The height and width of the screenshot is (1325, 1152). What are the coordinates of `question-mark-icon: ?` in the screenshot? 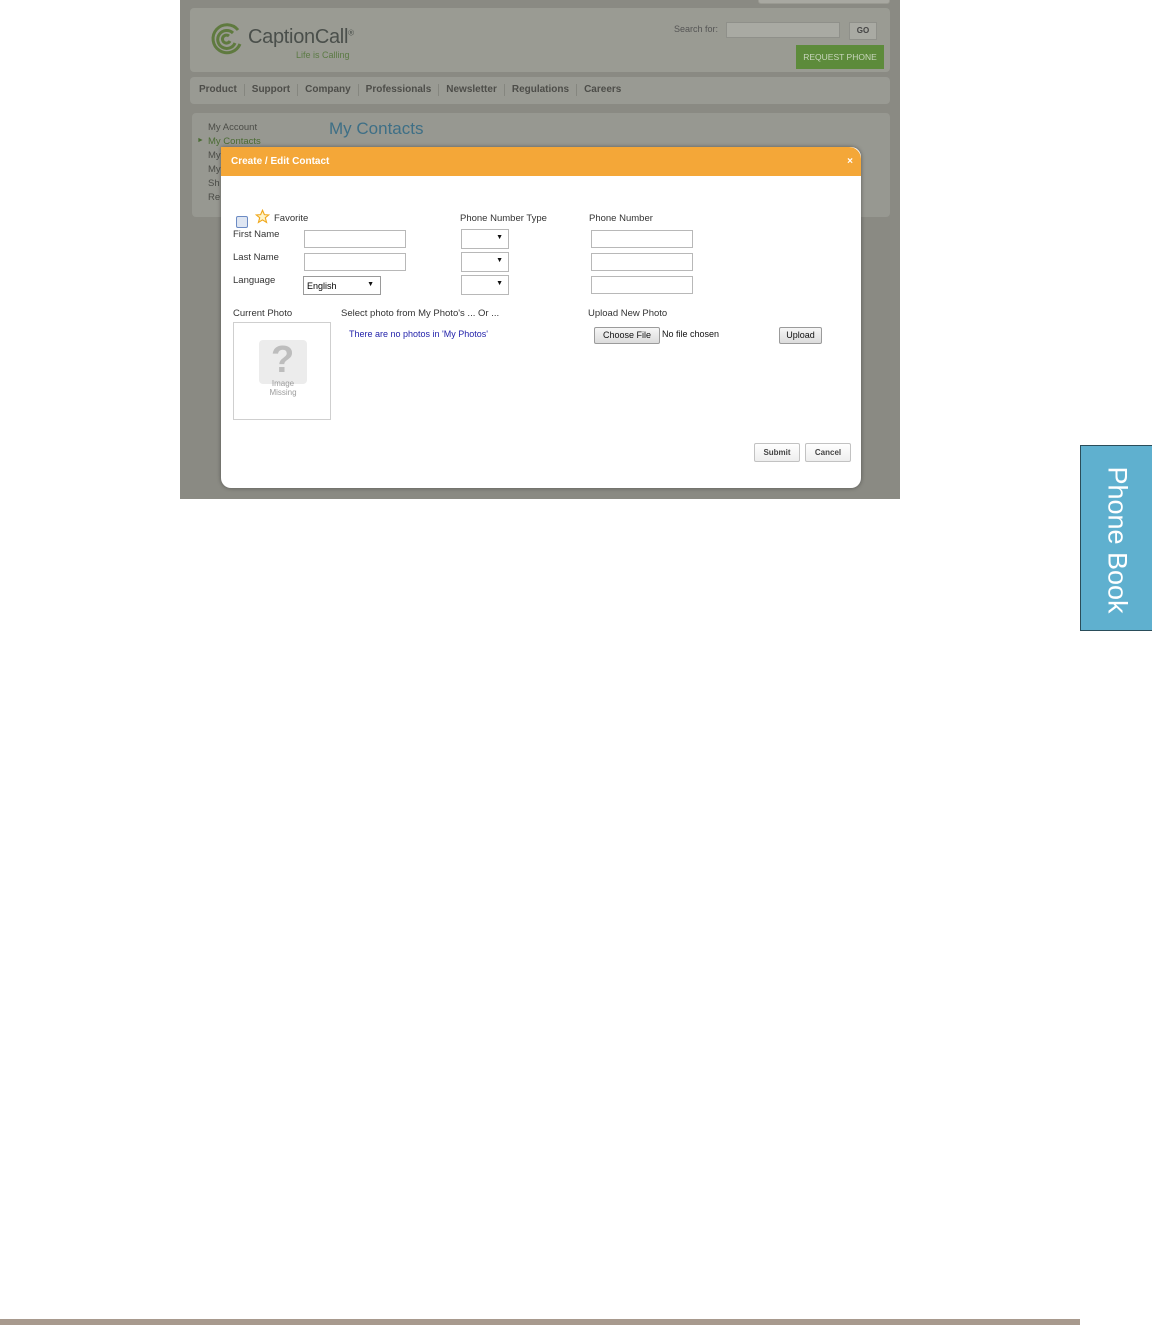 It's located at (283, 360).